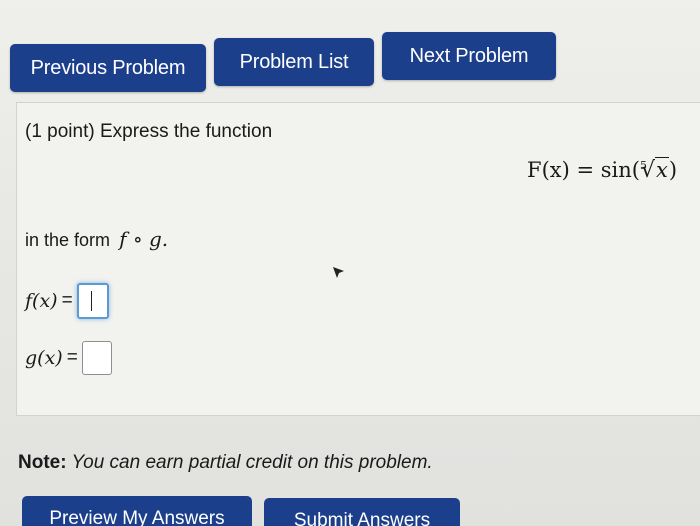 The height and width of the screenshot is (526, 700). What do you see at coordinates (294, 62) in the screenshot?
I see `problem-list-button: Problem List` at bounding box center [294, 62].